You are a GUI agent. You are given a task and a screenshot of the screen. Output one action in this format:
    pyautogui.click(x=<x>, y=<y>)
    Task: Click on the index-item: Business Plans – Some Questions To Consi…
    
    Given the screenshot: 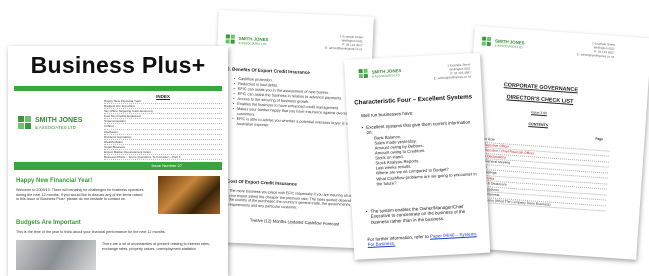 What is the action you would take?
    pyautogui.click(x=163, y=158)
    